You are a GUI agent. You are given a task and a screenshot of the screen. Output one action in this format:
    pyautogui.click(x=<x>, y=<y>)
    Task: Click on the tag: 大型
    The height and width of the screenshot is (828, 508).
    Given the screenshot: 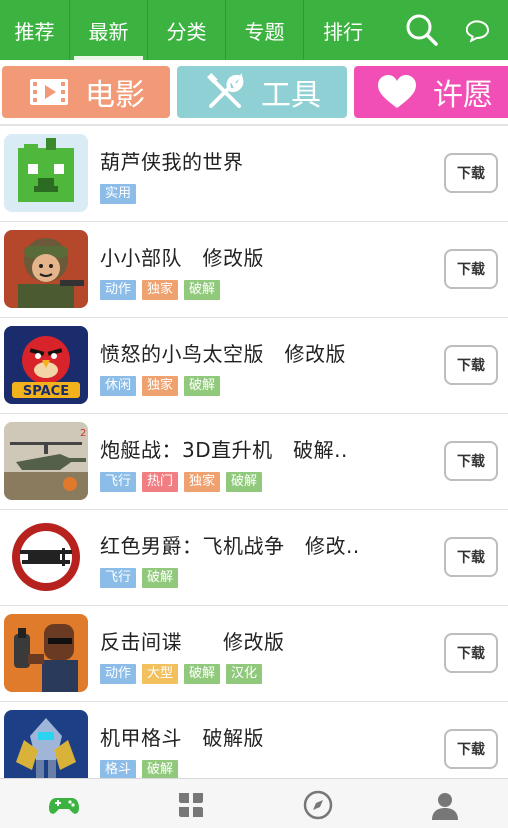 What is the action you would take?
    pyautogui.click(x=160, y=674)
    